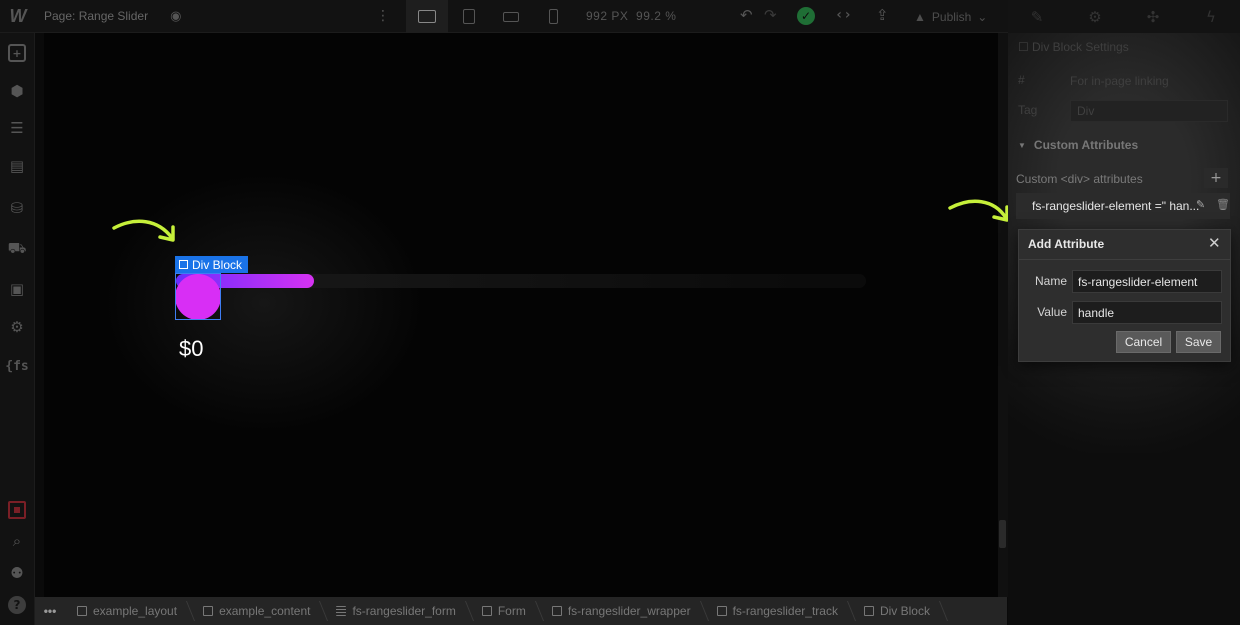 This screenshot has height=625, width=1240. I want to click on selection-outline, so click(198, 296).